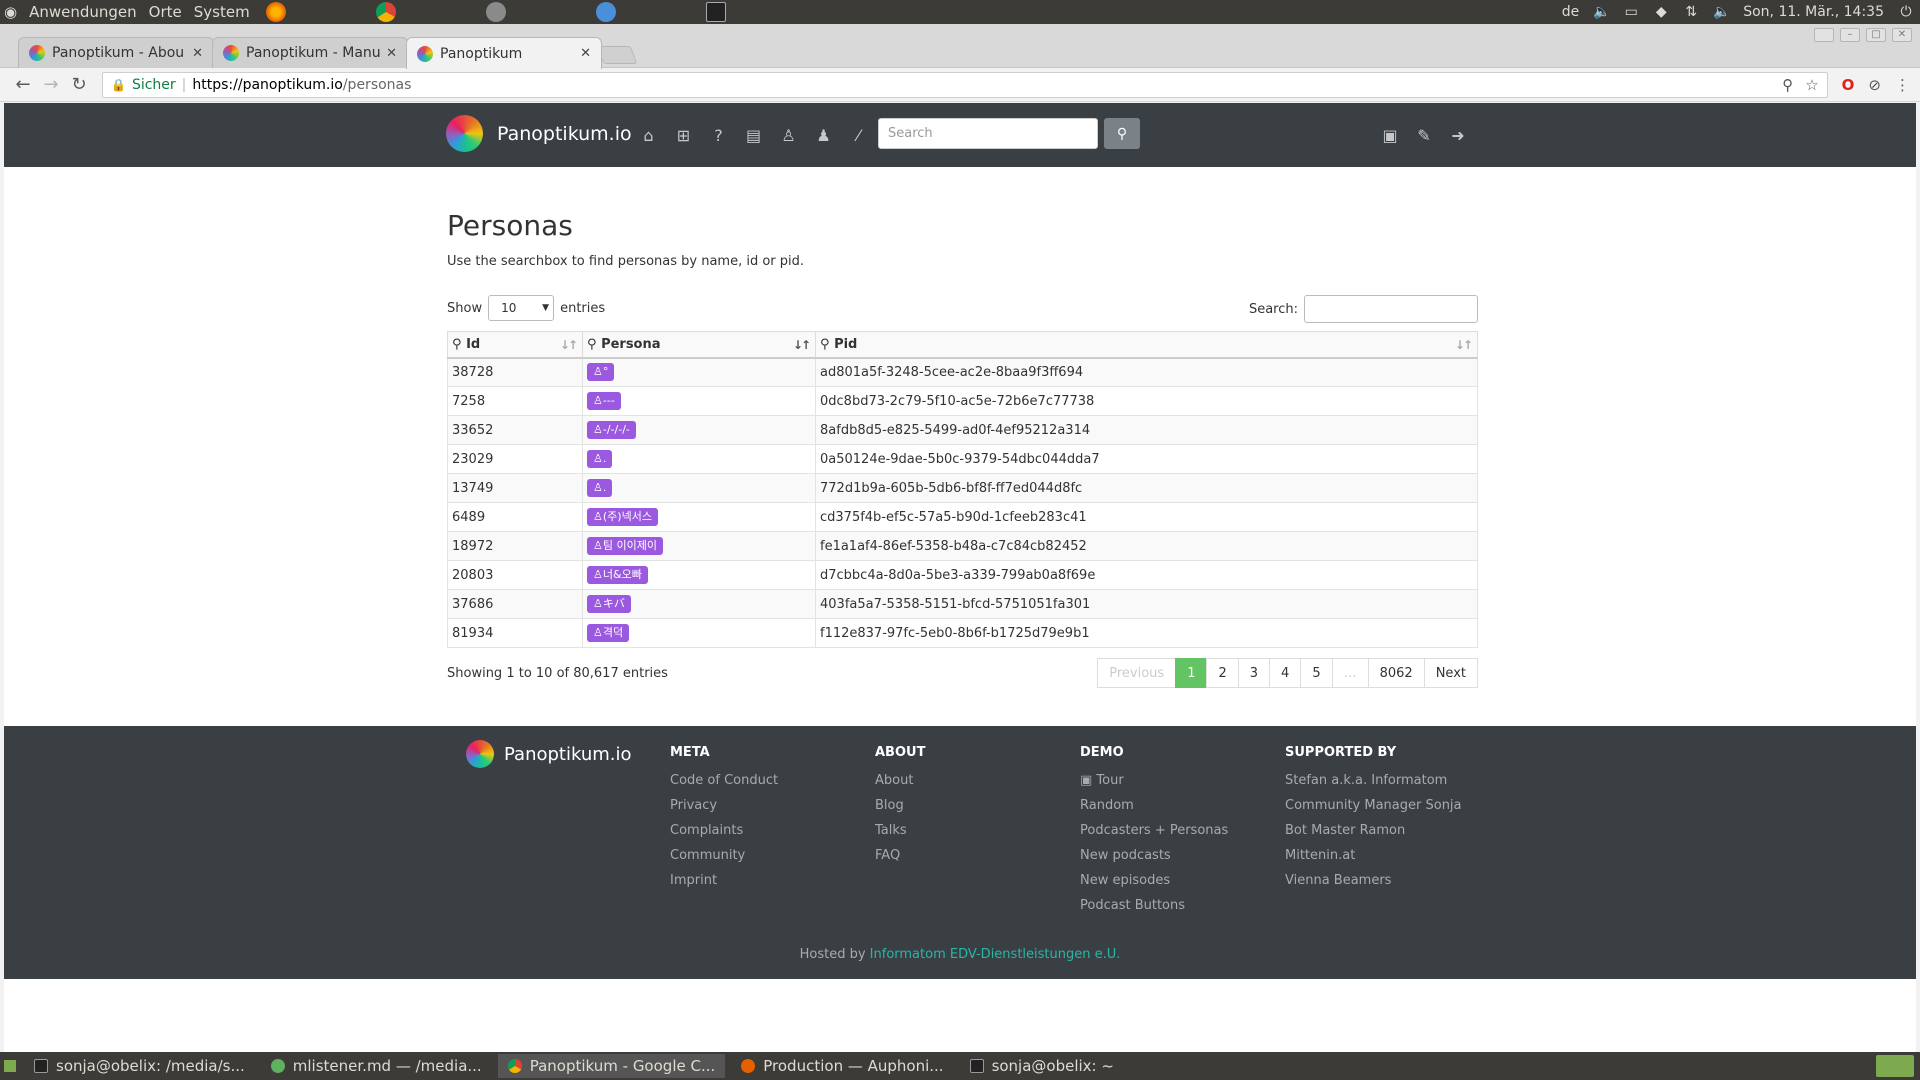  I want to click on network-icon: ⇅, so click(1691, 12).